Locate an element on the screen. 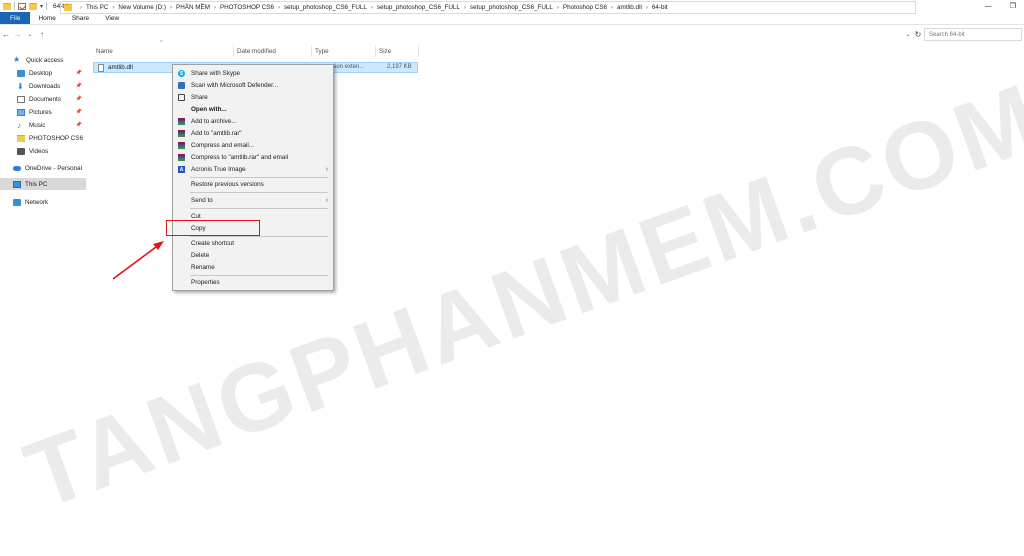 The image size is (1024, 556). arrow-shaft is located at coordinates (136, 261).